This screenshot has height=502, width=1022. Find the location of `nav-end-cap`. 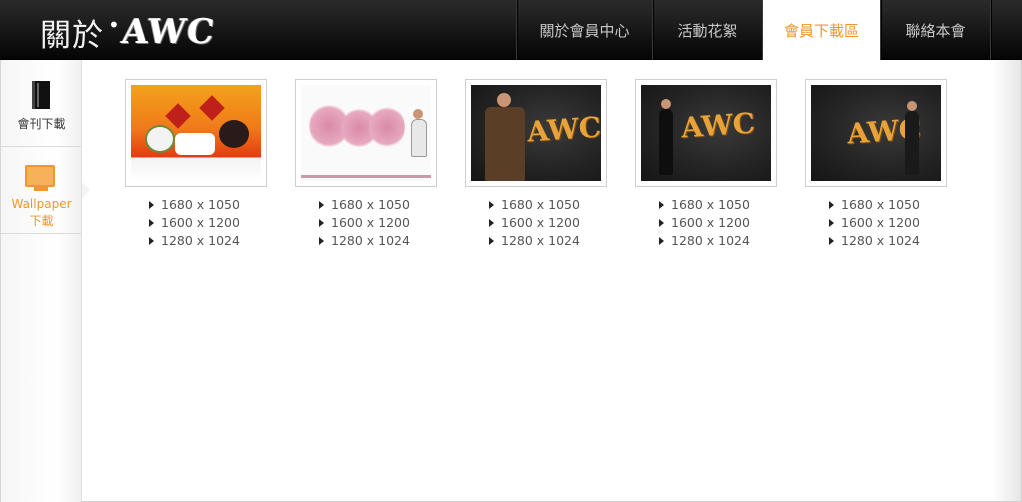

nav-end-cap is located at coordinates (1006, 30).